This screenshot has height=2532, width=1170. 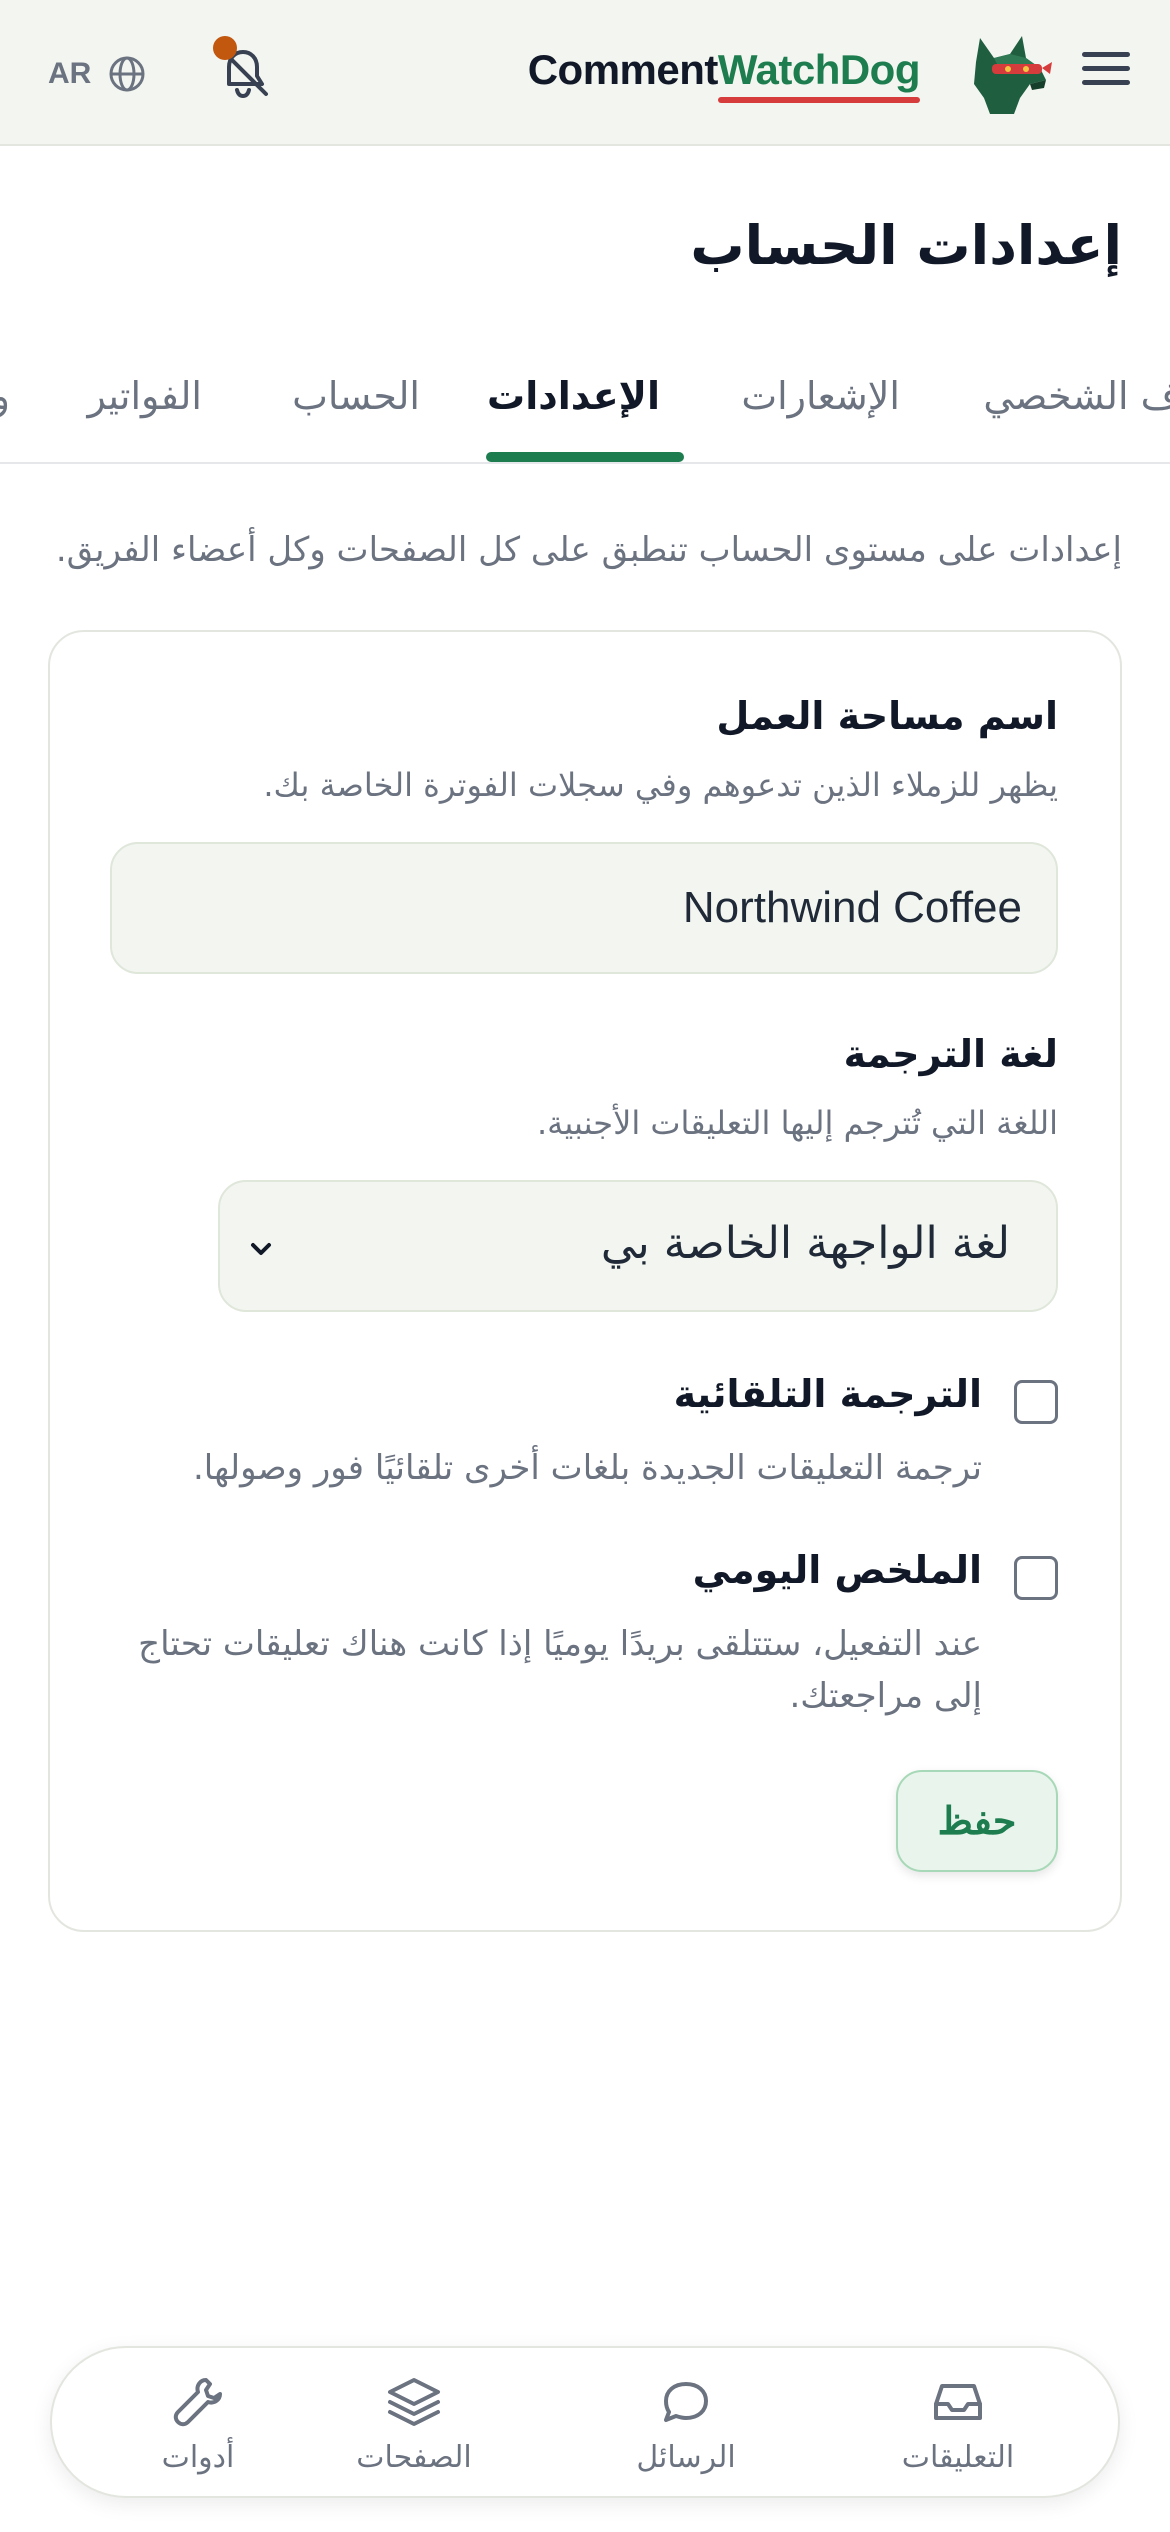 What do you see at coordinates (70, 73) in the screenshot?
I see `language-code: AR` at bounding box center [70, 73].